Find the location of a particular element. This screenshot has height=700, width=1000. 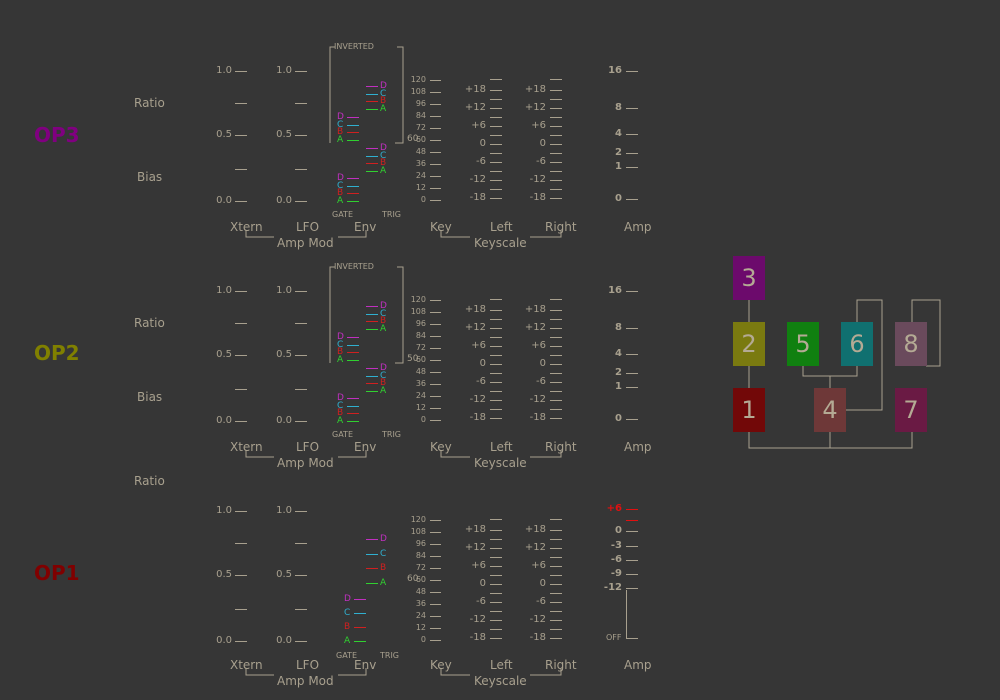

algorithm-operator-3: 3 is located at coordinates (749, 278).